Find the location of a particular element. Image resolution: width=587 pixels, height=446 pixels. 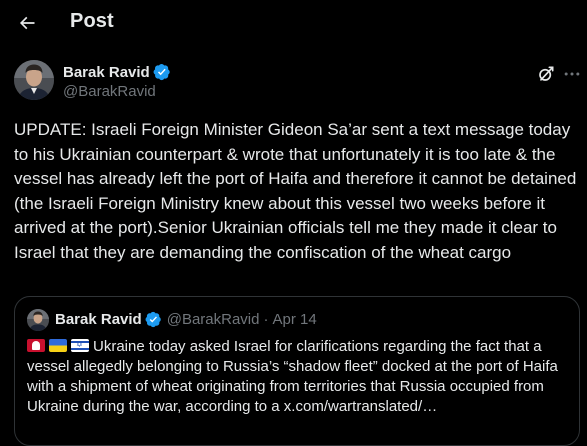

ukraine-flag-icon is located at coordinates (58, 345).